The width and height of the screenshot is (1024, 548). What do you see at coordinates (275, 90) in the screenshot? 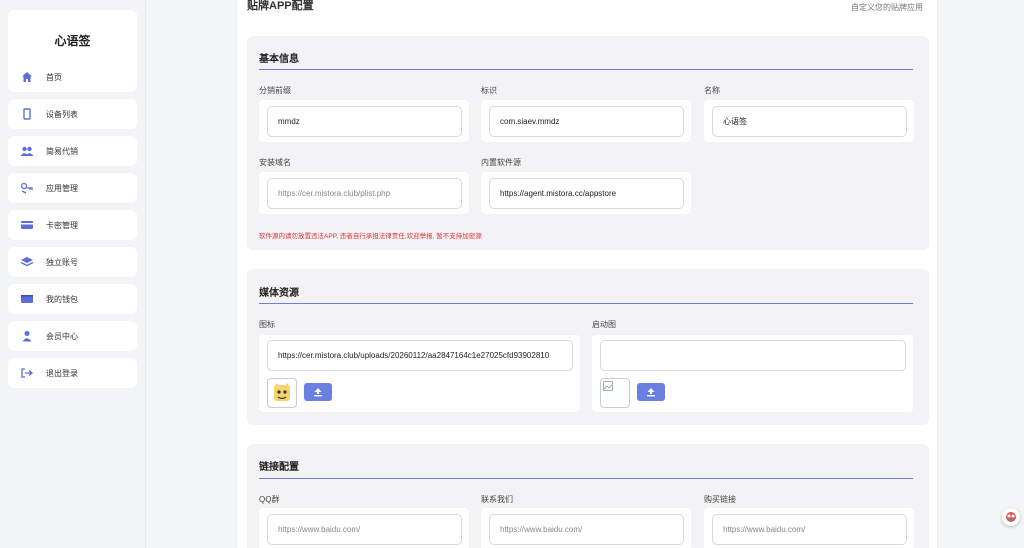
I see `prefix-label: 分销前缀` at bounding box center [275, 90].